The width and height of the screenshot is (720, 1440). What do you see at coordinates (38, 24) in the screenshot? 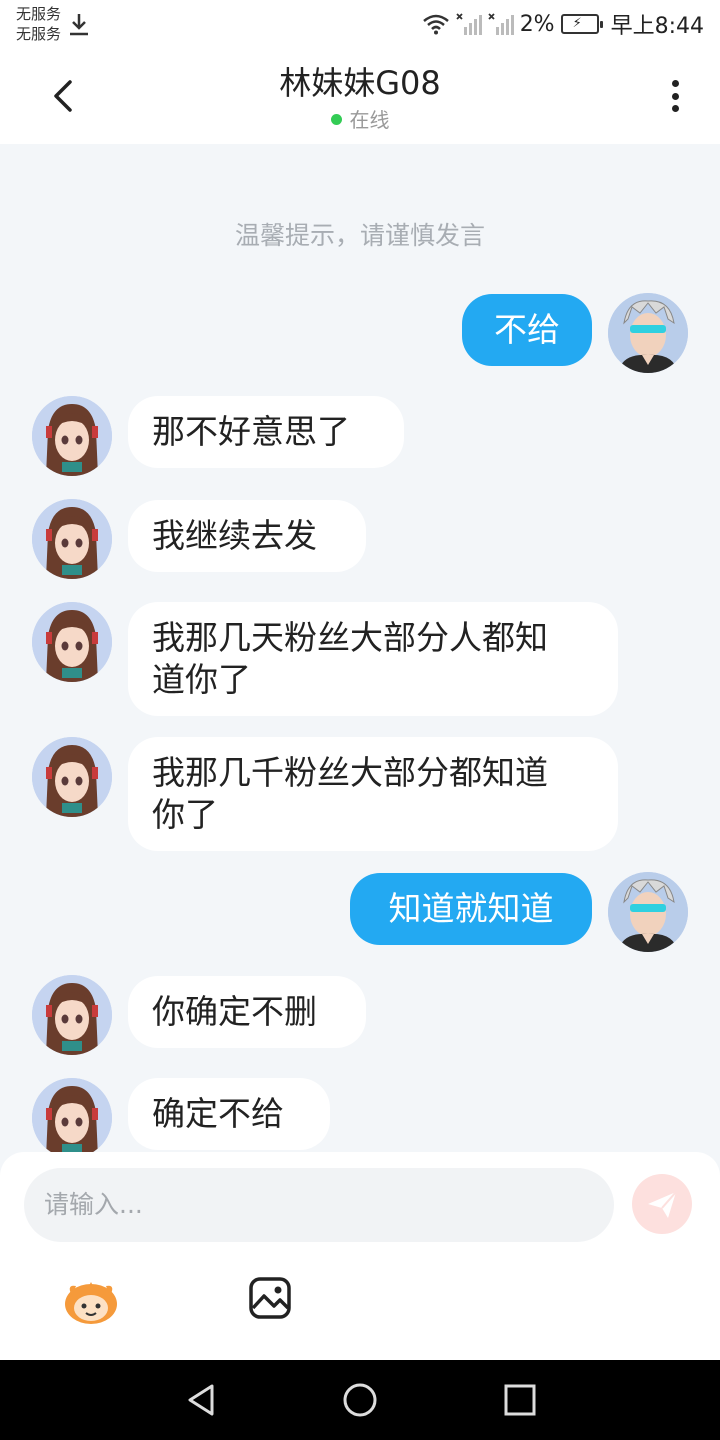
I see `carrier-text: 无服务 无服务` at bounding box center [38, 24].